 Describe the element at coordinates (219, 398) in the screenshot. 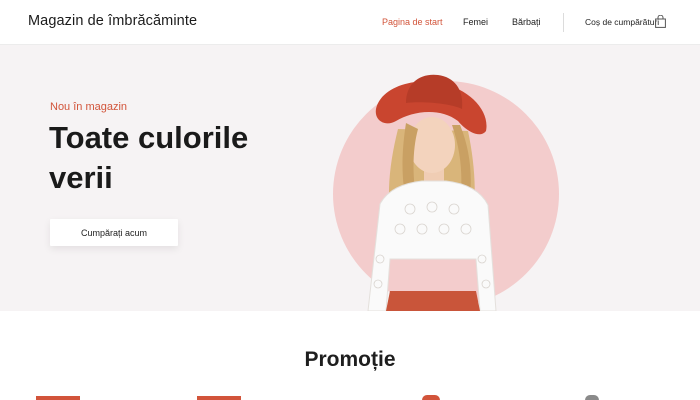

I see `promo-card-2-accent` at that location.